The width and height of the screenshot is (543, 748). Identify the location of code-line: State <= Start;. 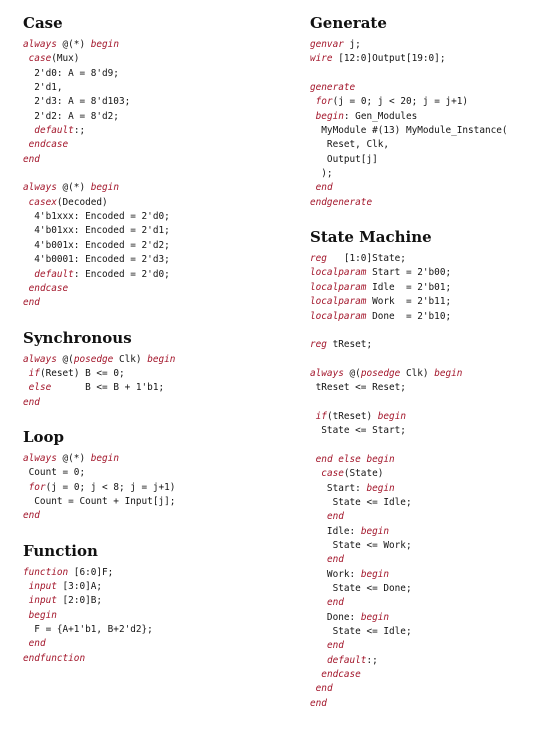
(426, 431).